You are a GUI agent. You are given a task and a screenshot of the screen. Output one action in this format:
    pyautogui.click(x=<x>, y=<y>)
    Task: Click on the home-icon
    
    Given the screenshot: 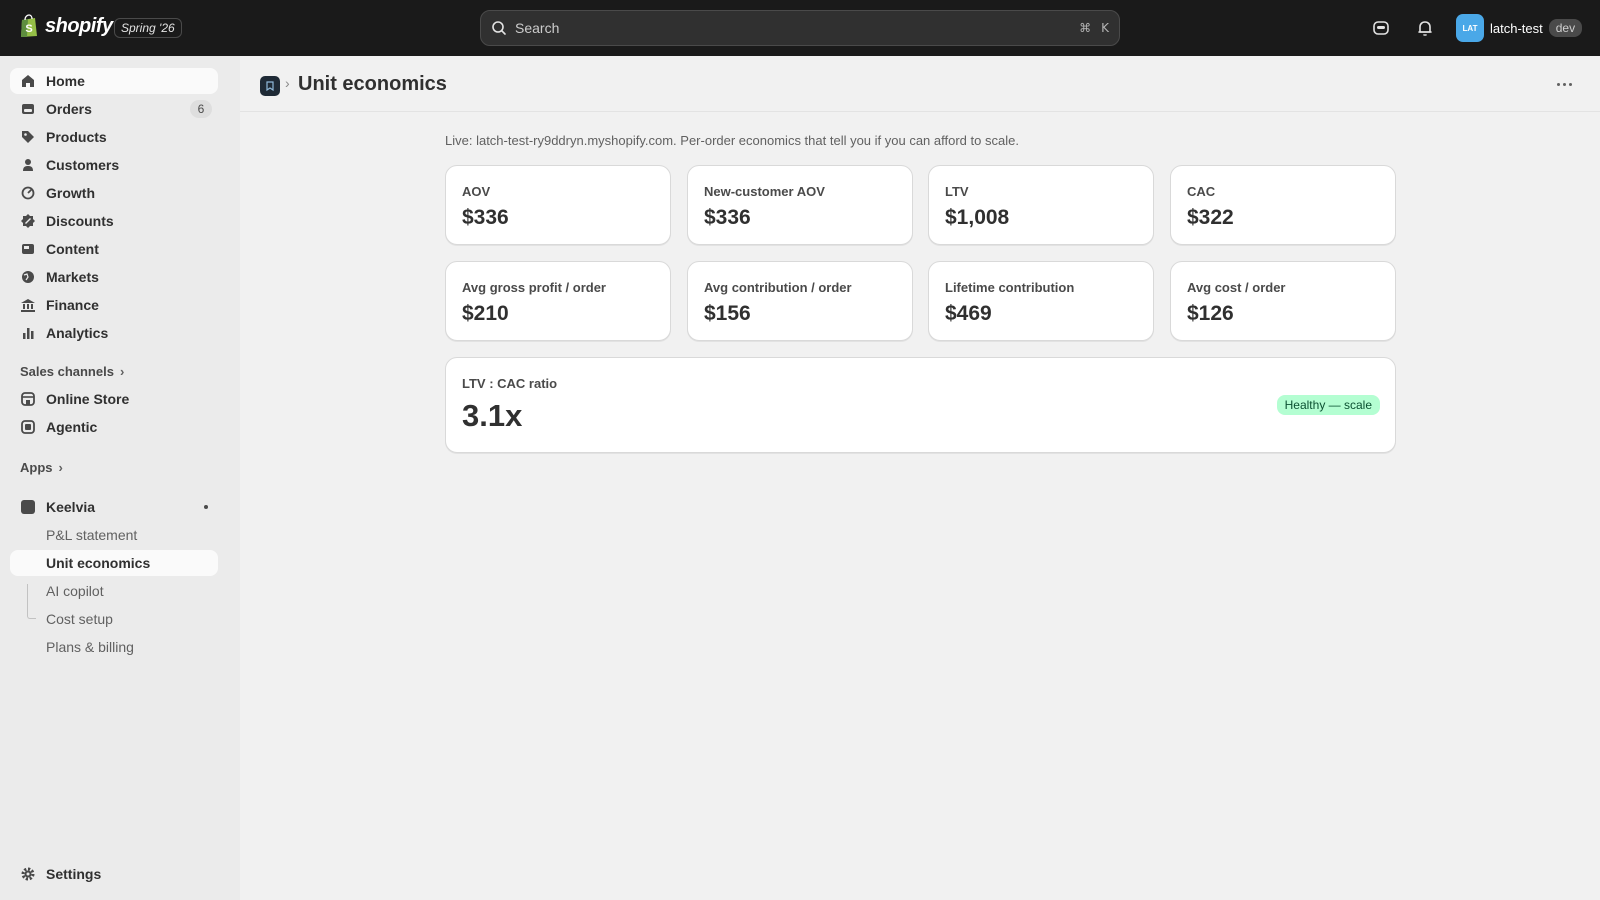 What is the action you would take?
    pyautogui.click(x=28, y=81)
    